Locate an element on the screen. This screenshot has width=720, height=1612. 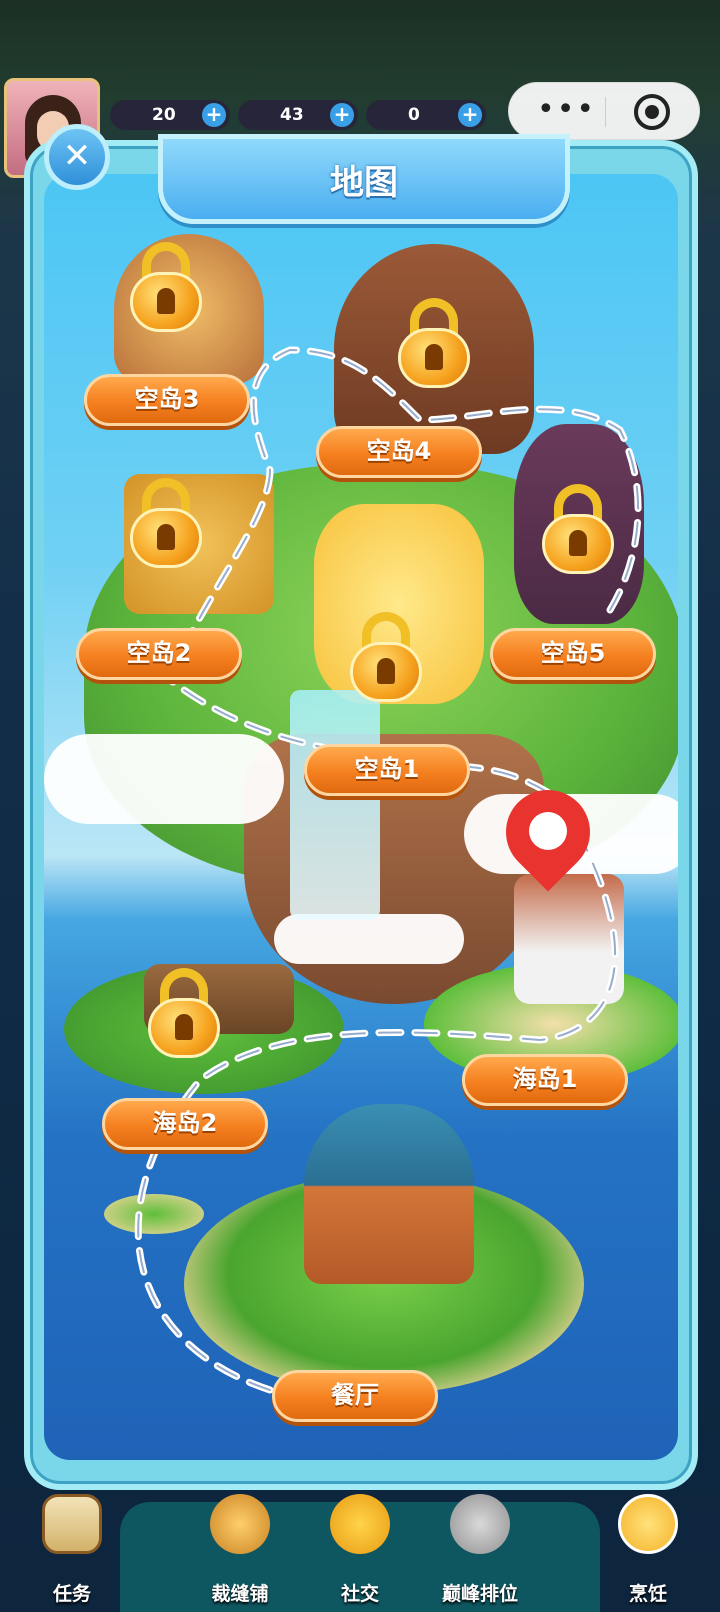
node-sky2-button: 空岛2 is located at coordinates (159, 654).